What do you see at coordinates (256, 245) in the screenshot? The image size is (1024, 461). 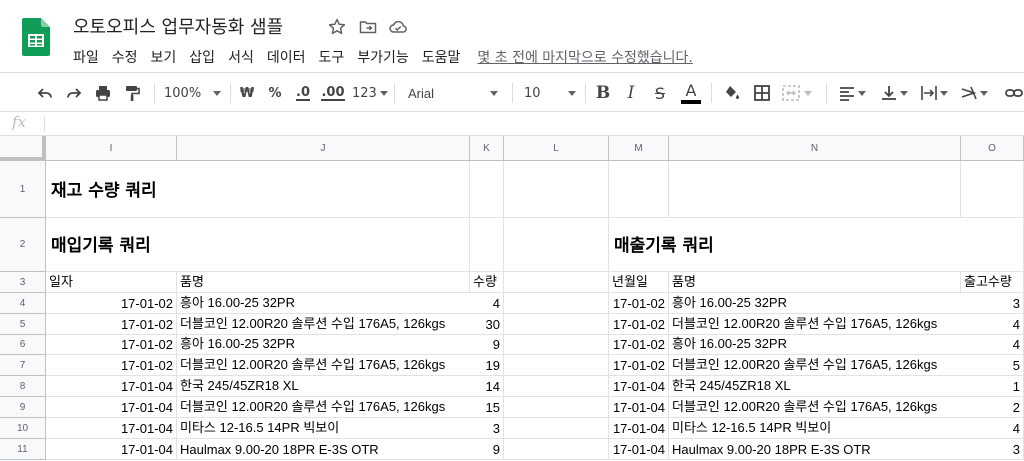 I see `purchase-heading: 매입기록 쿼리` at bounding box center [256, 245].